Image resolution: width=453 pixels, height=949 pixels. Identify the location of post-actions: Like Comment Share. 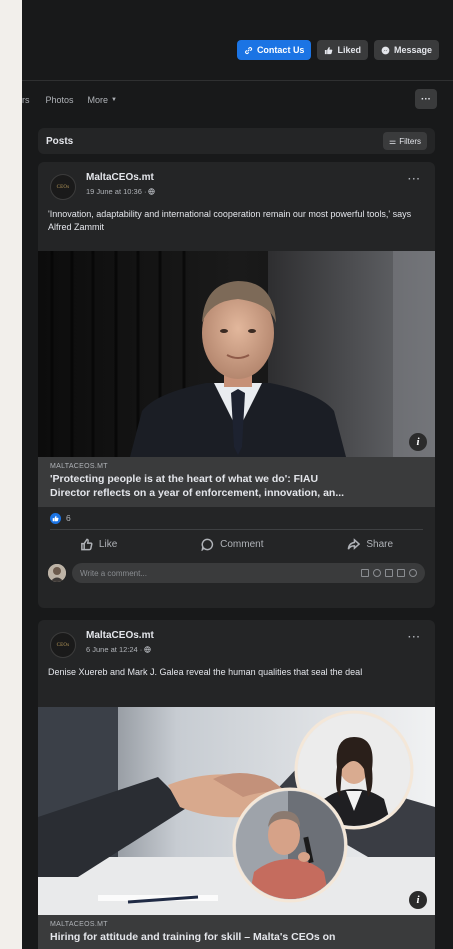
(236, 544).